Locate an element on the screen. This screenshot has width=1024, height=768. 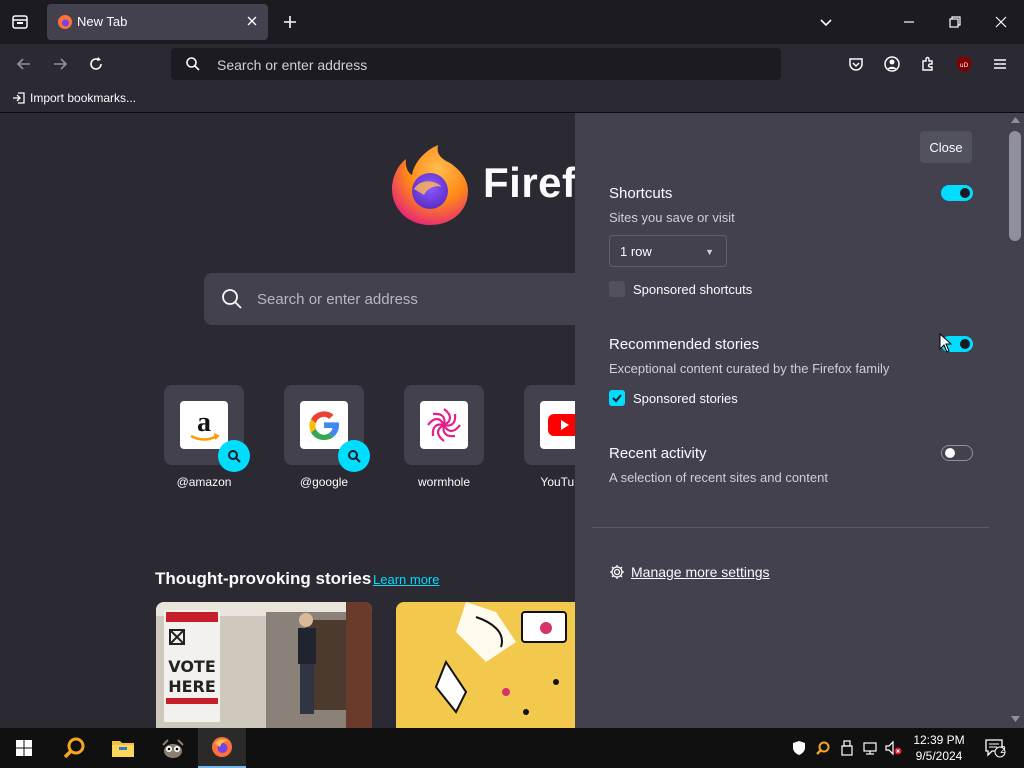
clock-time: 12:39 PM is located at coordinates (939, 740).